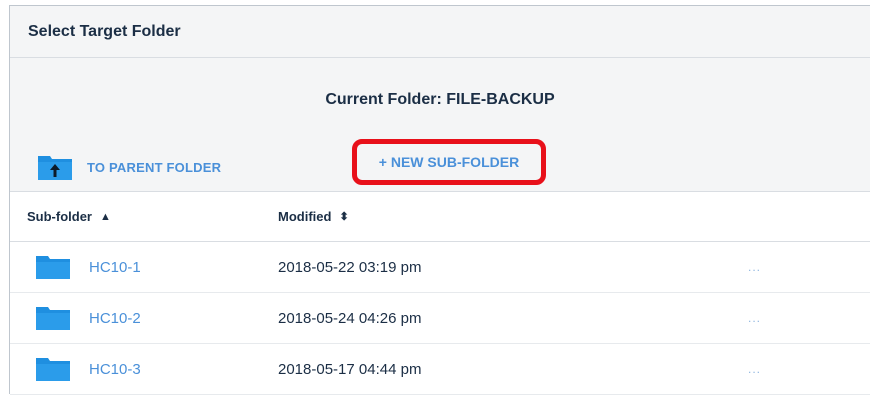 The height and width of the screenshot is (395, 870). What do you see at coordinates (115, 318) in the screenshot?
I see `folder-name-link: HC10-2` at bounding box center [115, 318].